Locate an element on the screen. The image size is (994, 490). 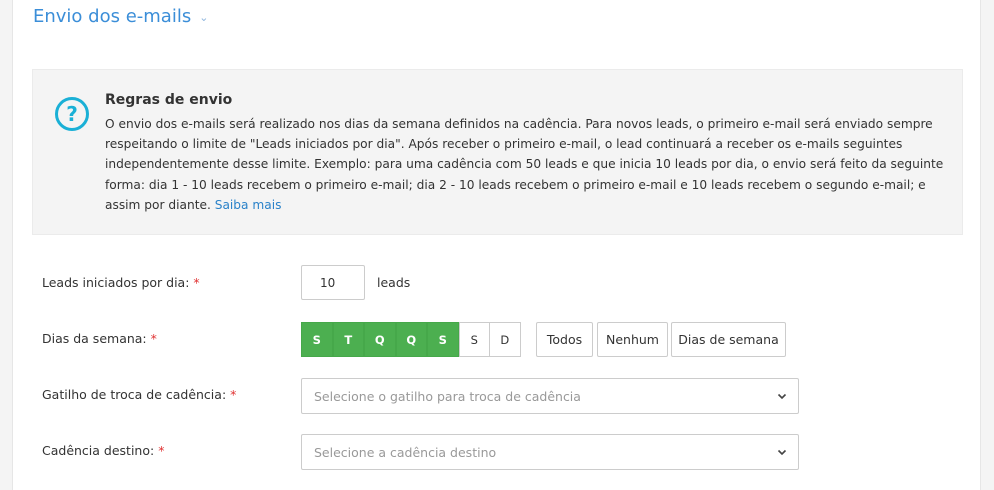
day-toggle-saturday: S is located at coordinates (474, 339).